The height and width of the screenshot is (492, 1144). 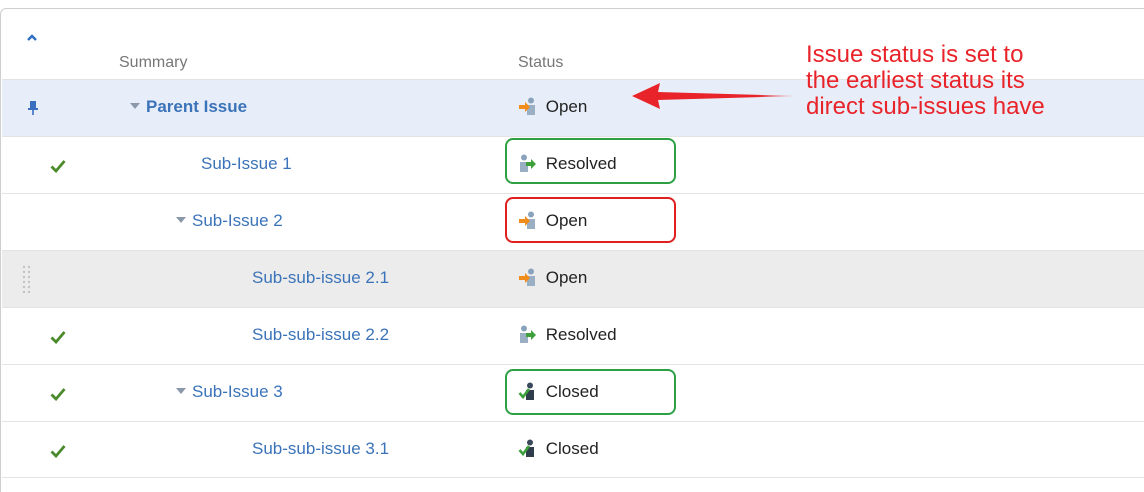 What do you see at coordinates (237, 391) in the screenshot?
I see `issue-link: Sub-Issue 3` at bounding box center [237, 391].